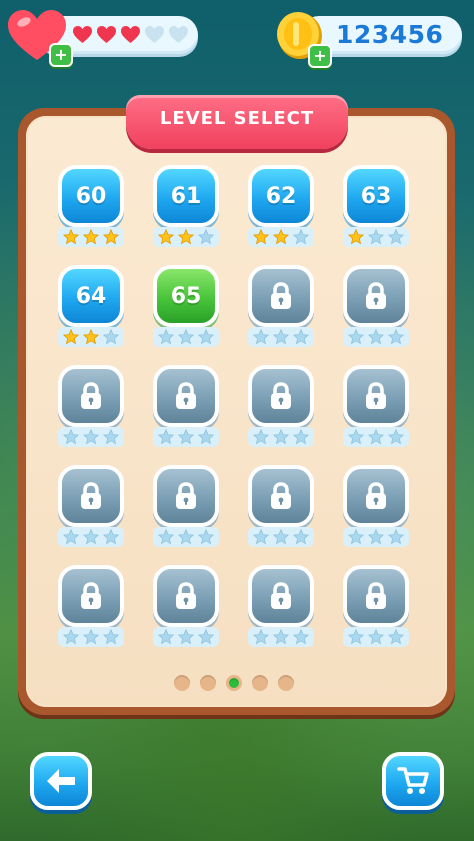 Image resolution: width=474 pixels, height=841 pixels. Describe the element at coordinates (390, 34) in the screenshot. I see `coin-amount: 123456` at that location.